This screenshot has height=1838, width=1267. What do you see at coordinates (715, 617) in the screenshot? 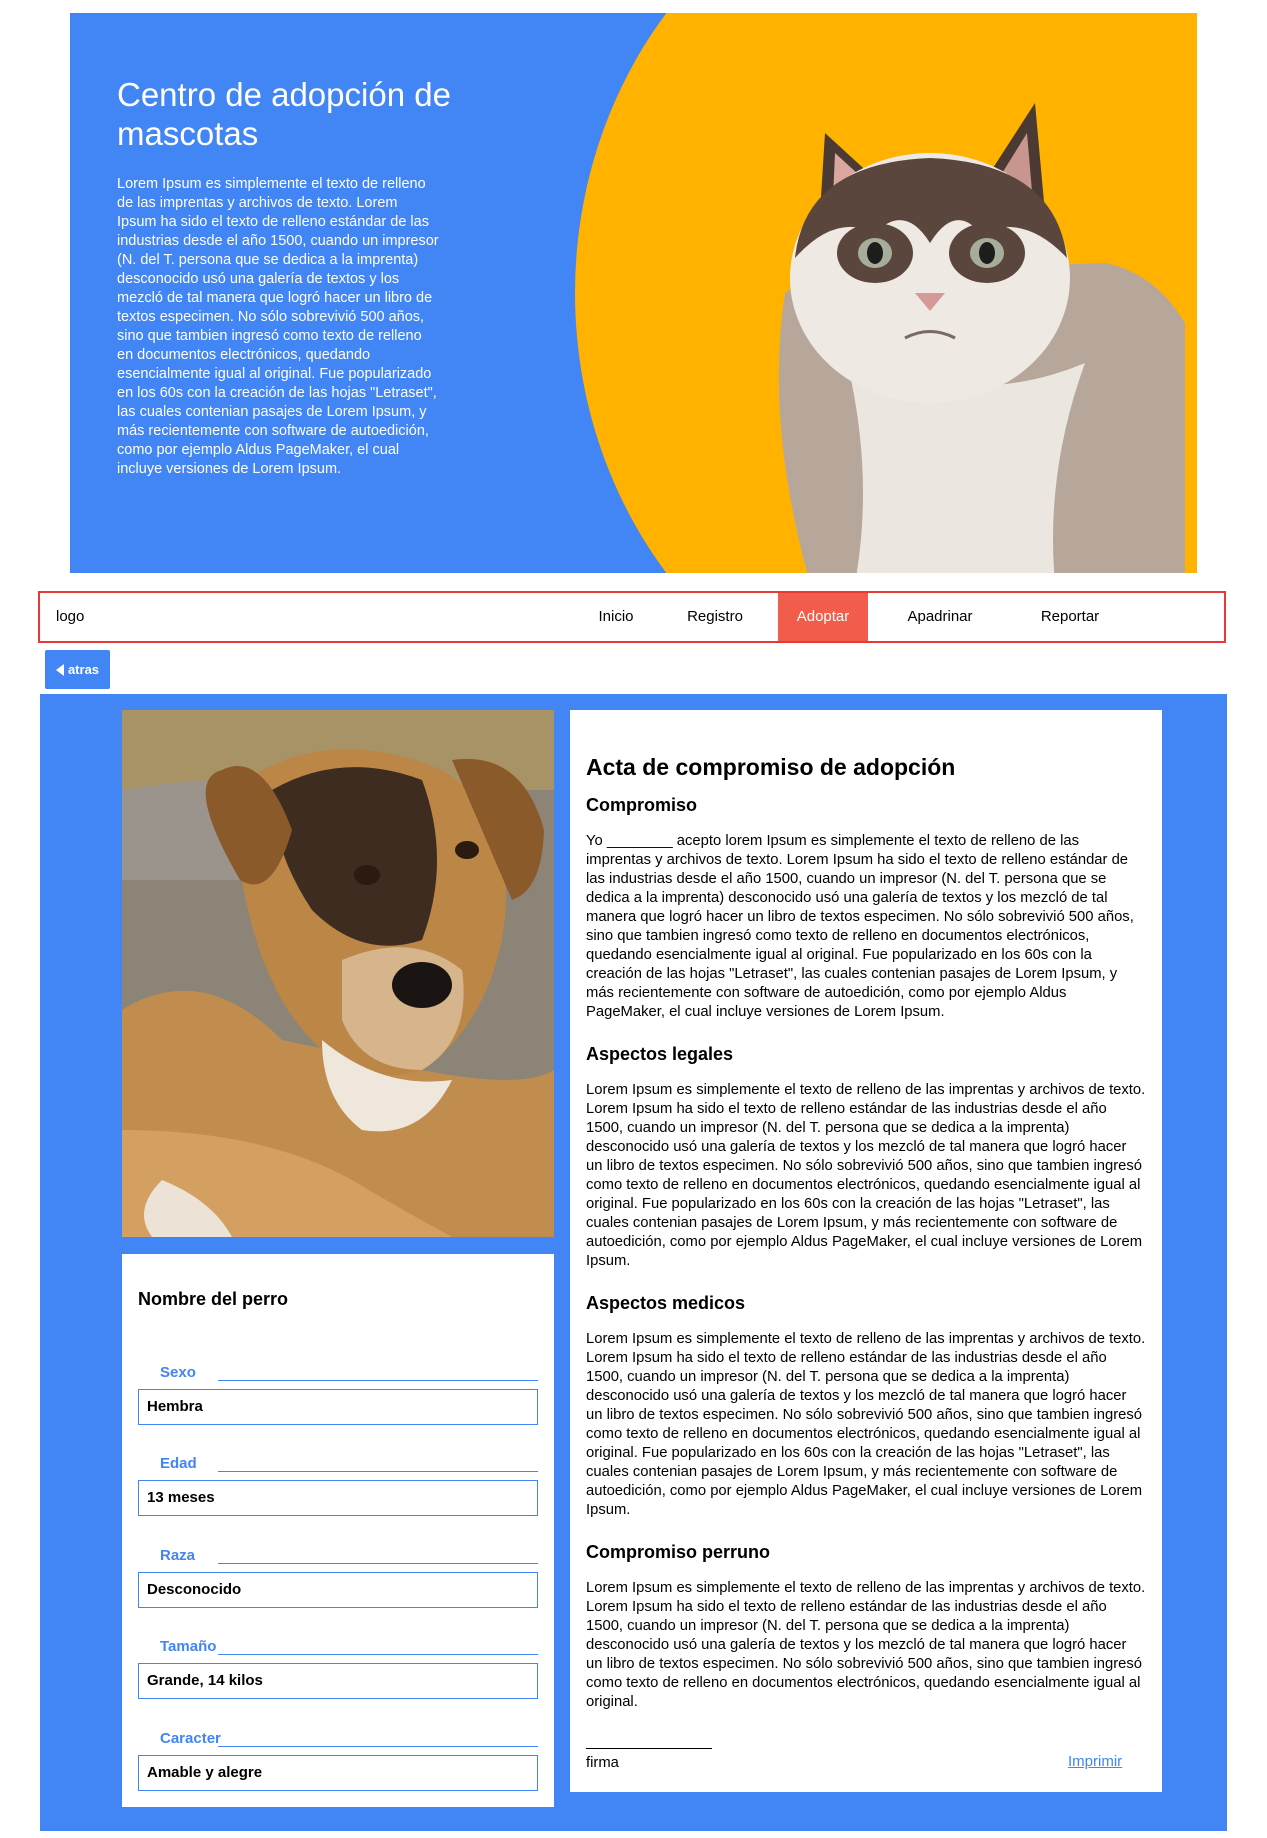
I see `nav-item-registro: Registro` at bounding box center [715, 617].